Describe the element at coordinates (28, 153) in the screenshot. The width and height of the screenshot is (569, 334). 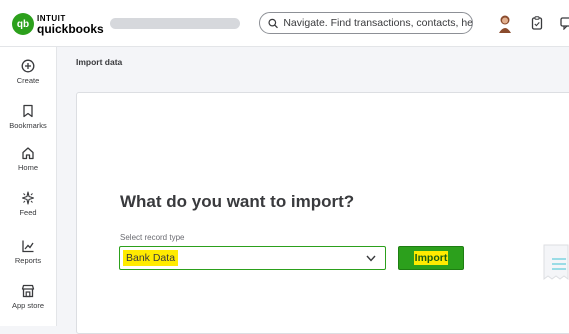
I see `home-icon` at that location.